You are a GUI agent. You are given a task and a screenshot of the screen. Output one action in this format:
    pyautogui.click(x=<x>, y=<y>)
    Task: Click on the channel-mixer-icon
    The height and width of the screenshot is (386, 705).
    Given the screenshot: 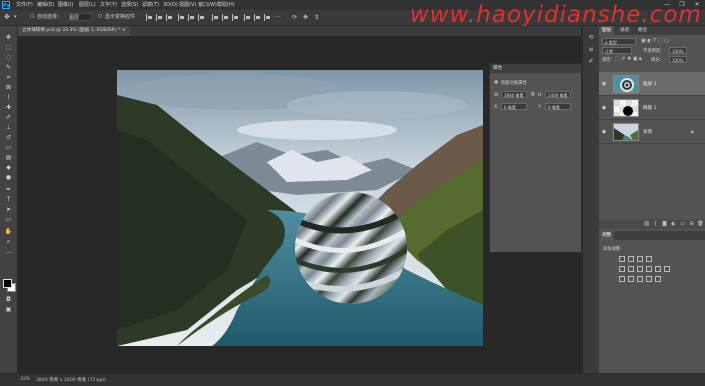 What is the action you would take?
    pyautogui.click(x=667, y=269)
    